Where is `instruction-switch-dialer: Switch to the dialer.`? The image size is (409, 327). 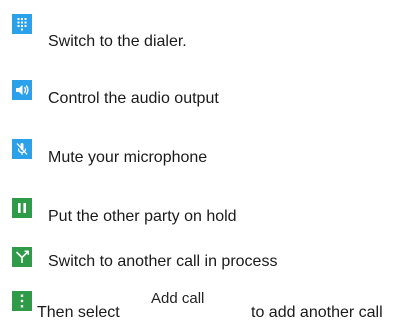
instruction-switch-dialer: Switch to the dialer. is located at coordinates (204, 29).